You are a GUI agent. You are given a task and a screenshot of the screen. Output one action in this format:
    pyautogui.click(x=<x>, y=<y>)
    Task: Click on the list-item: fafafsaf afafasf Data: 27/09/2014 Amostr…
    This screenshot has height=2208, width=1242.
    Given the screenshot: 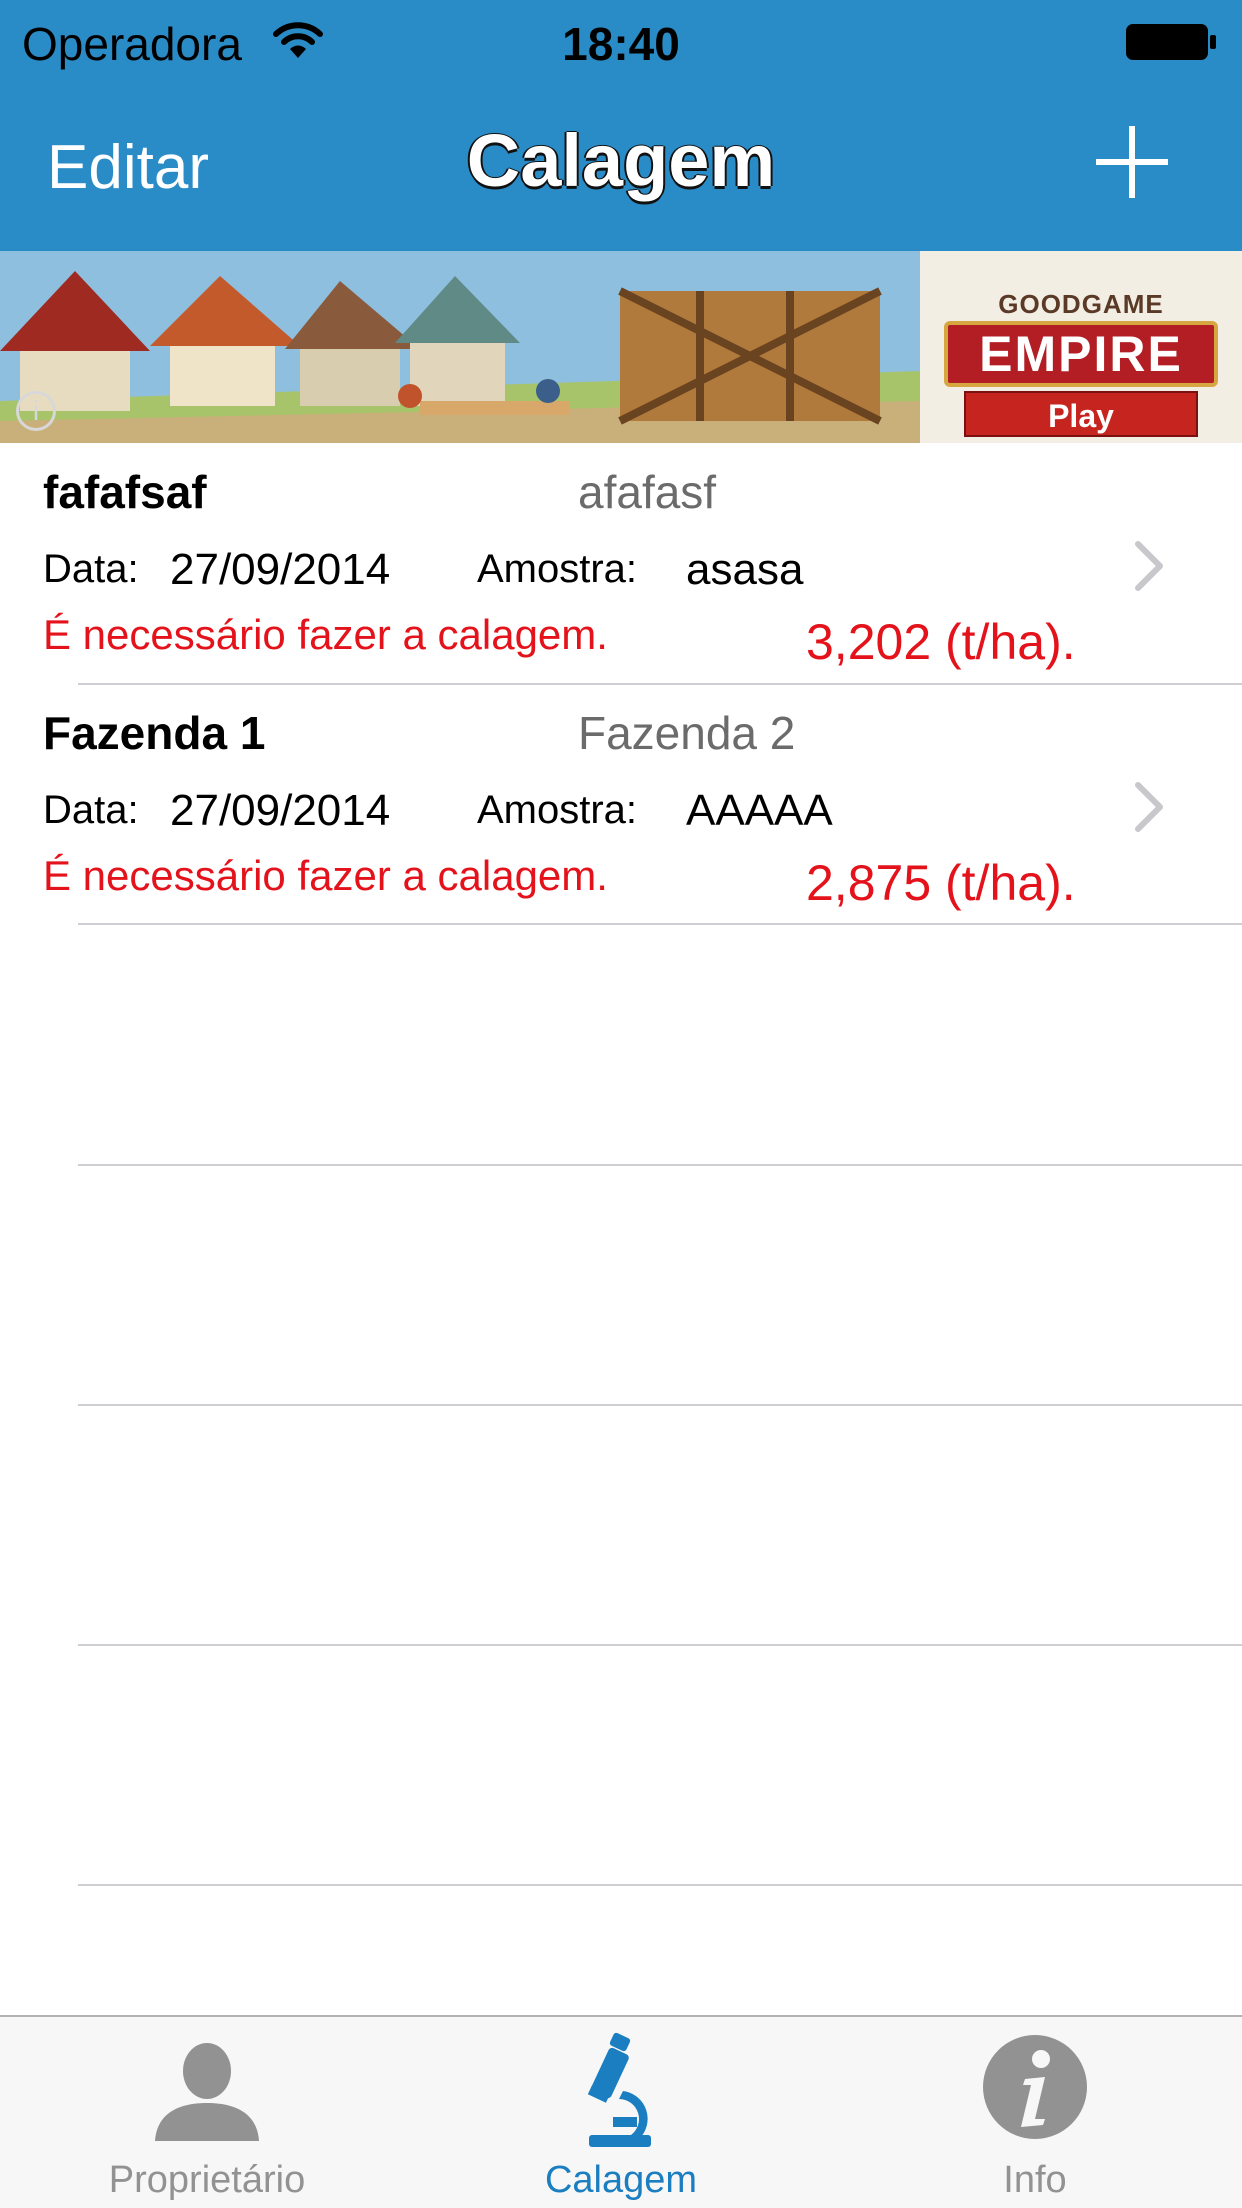 What is the action you would take?
    pyautogui.click(x=621, y=563)
    